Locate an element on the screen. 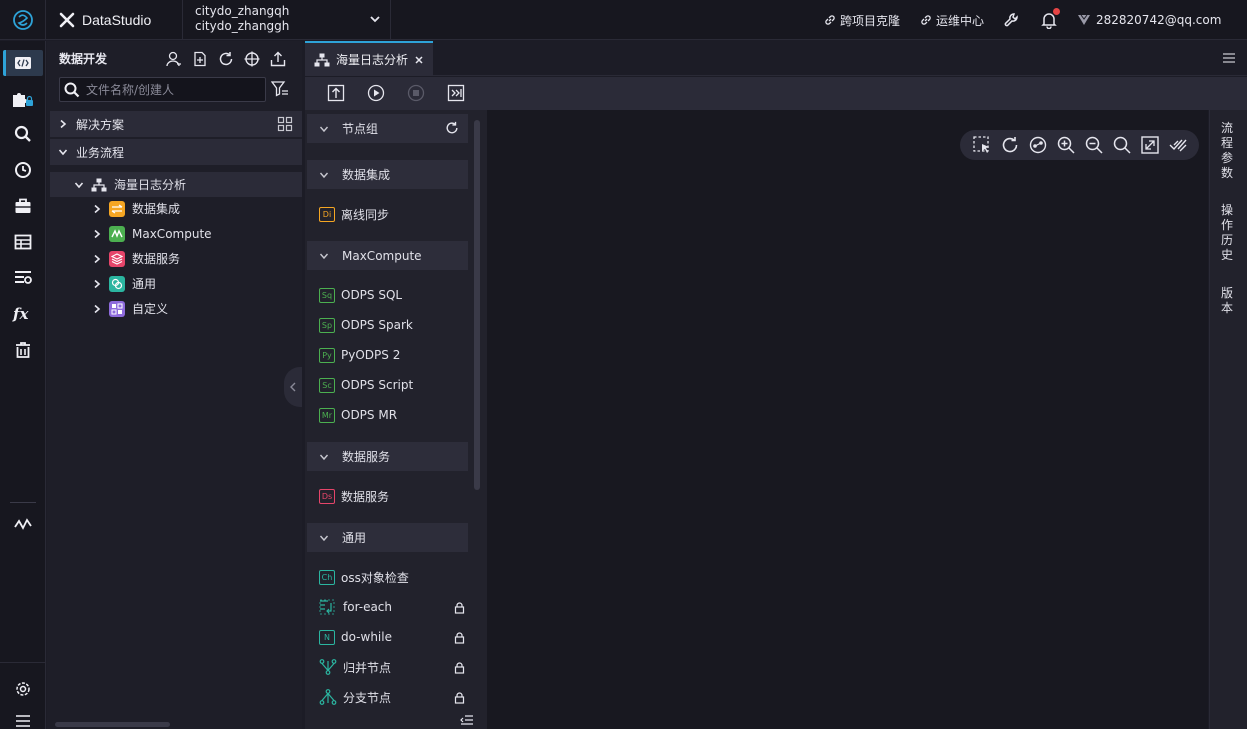 The height and width of the screenshot is (729, 1247). box-select-button is located at coordinates (981, 145).